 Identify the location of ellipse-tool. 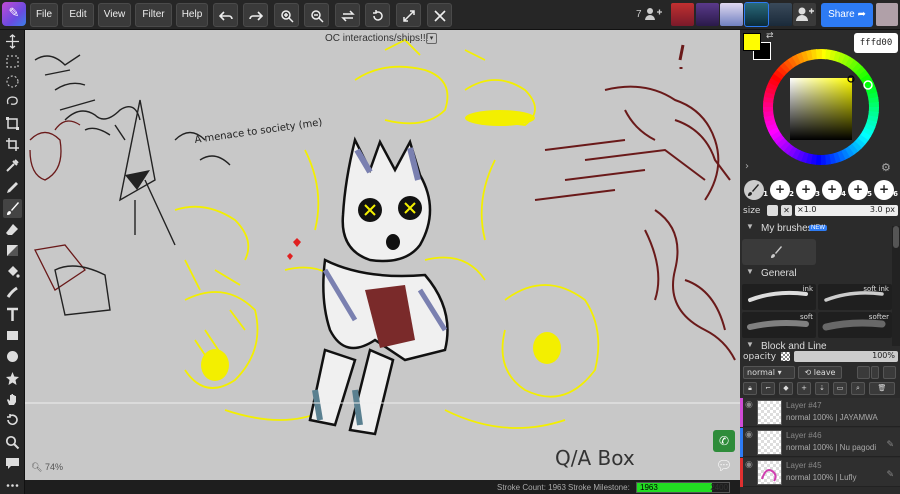
(12, 356).